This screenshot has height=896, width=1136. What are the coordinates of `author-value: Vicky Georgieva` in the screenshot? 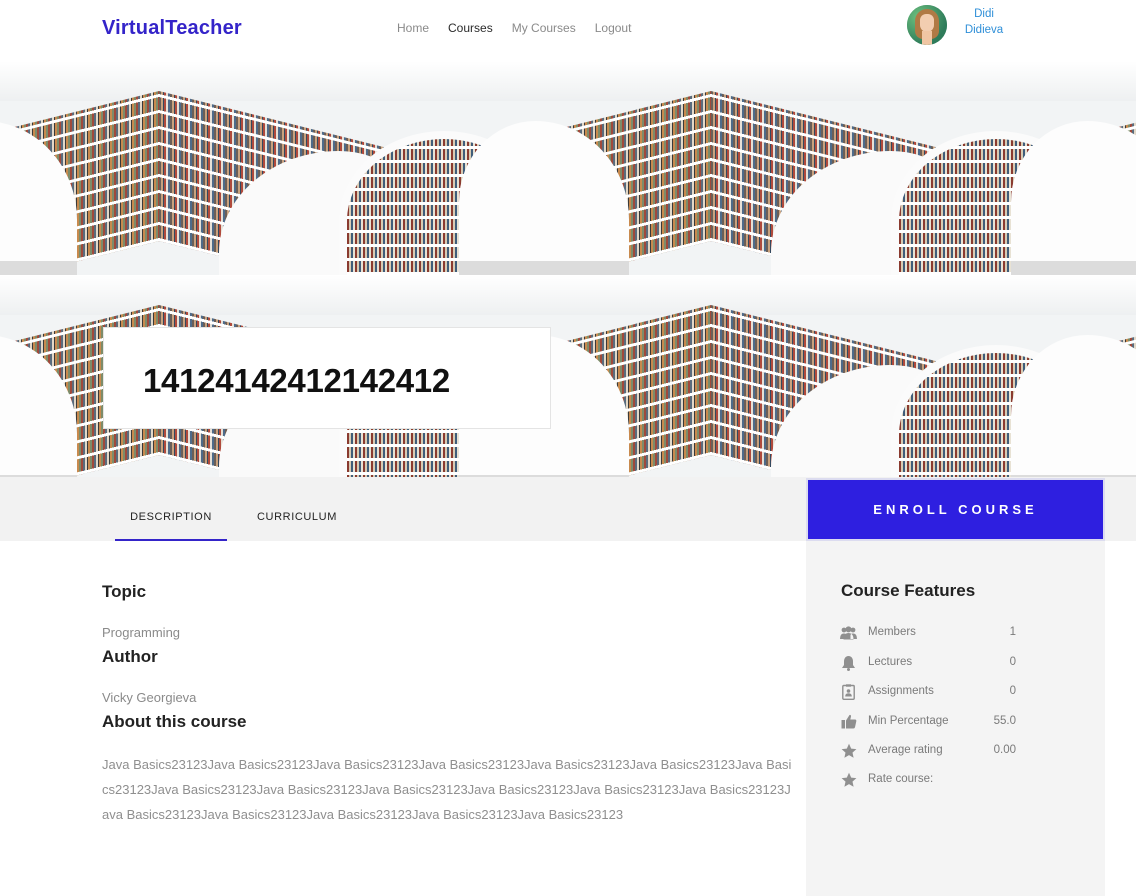 It's located at (149, 697).